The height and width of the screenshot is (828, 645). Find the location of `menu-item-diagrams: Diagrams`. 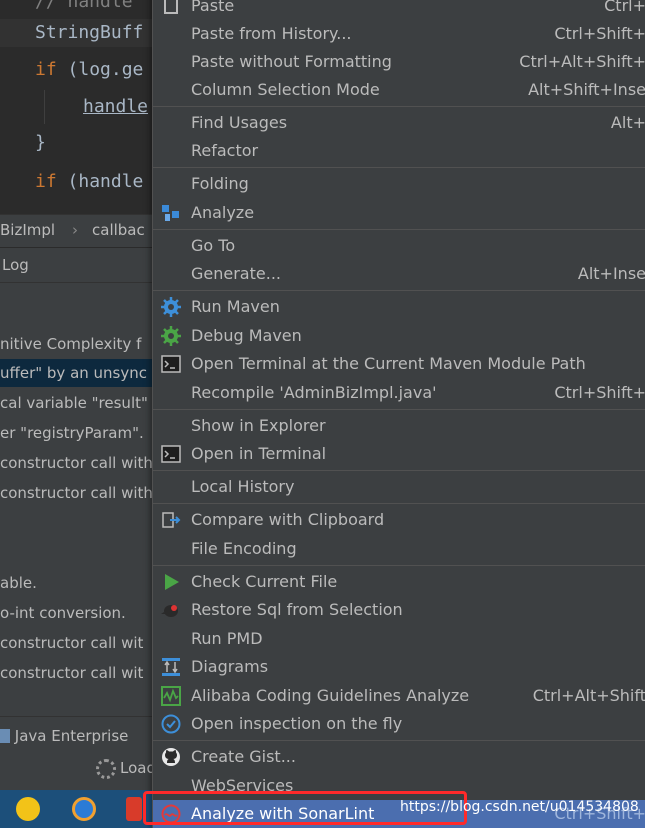

menu-item-diagrams: Diagrams is located at coordinates (399, 667).